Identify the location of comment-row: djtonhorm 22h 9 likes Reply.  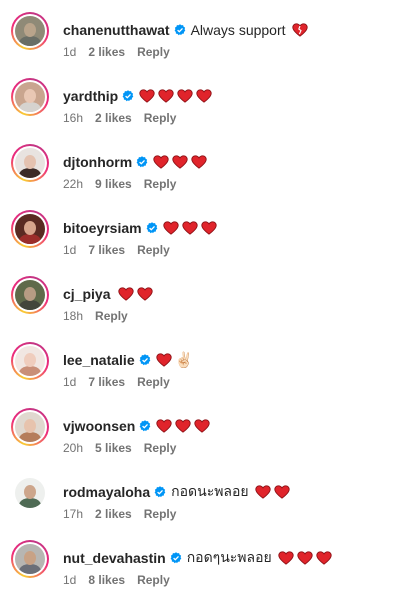
(202, 174).